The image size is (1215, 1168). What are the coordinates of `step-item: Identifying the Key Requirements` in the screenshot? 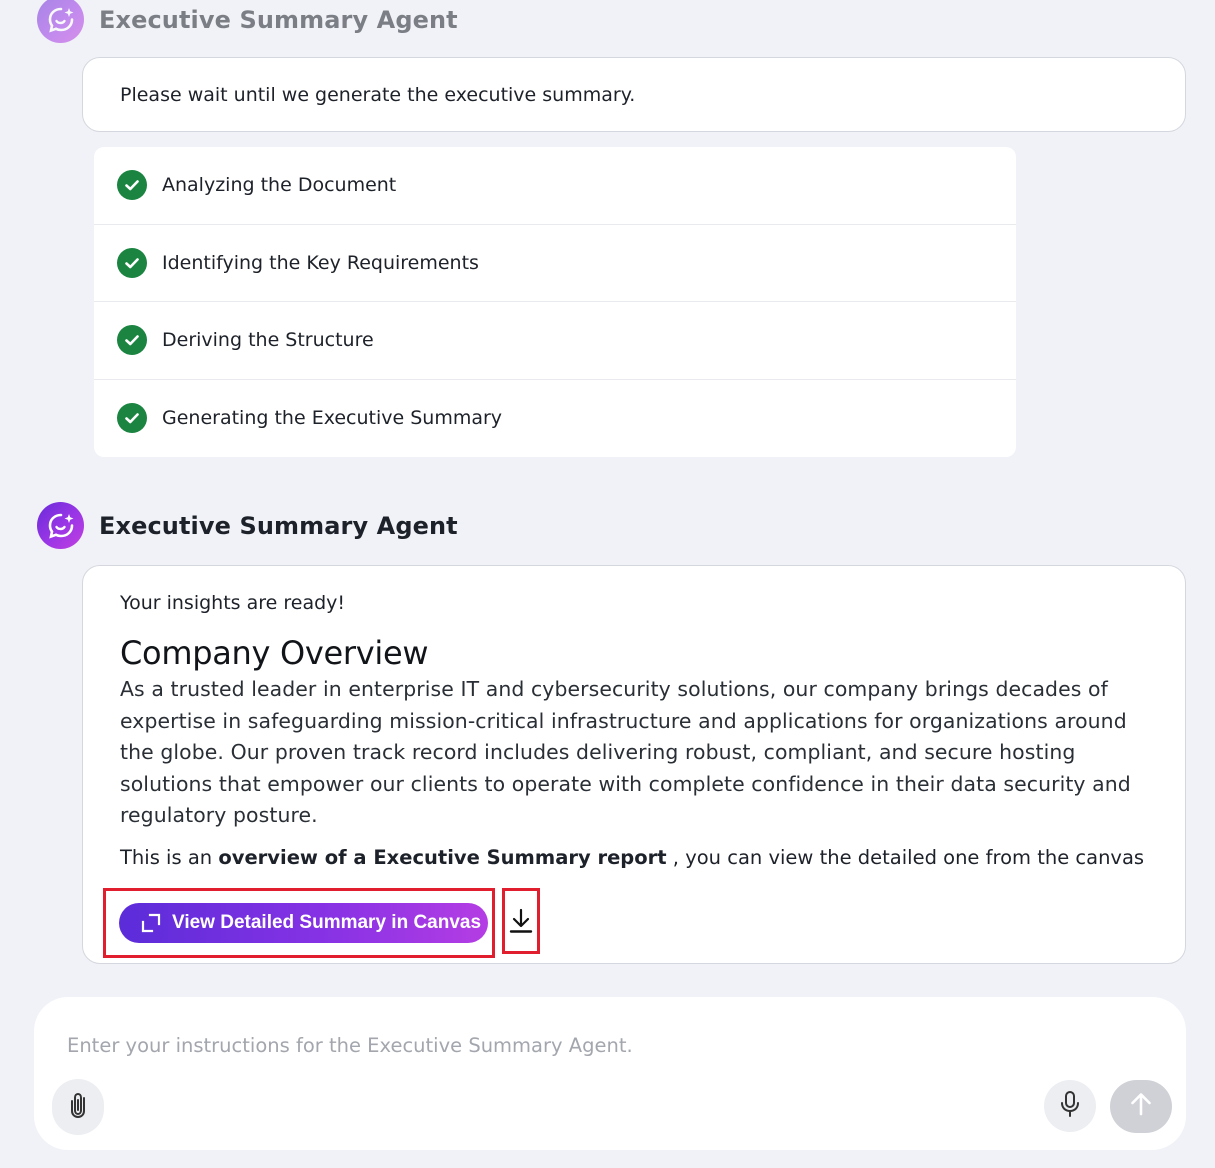 It's located at (555, 263).